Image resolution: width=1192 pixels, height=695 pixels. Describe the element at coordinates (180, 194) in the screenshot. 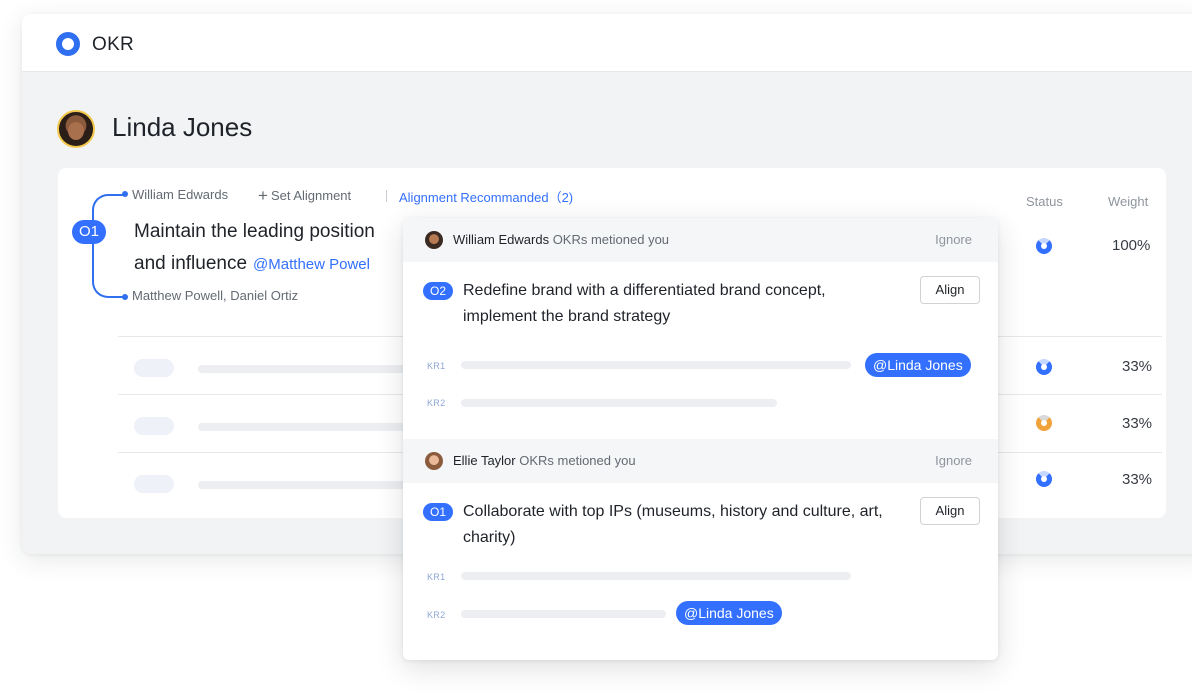

I see `aligned-owner-name: William Edwards` at that location.